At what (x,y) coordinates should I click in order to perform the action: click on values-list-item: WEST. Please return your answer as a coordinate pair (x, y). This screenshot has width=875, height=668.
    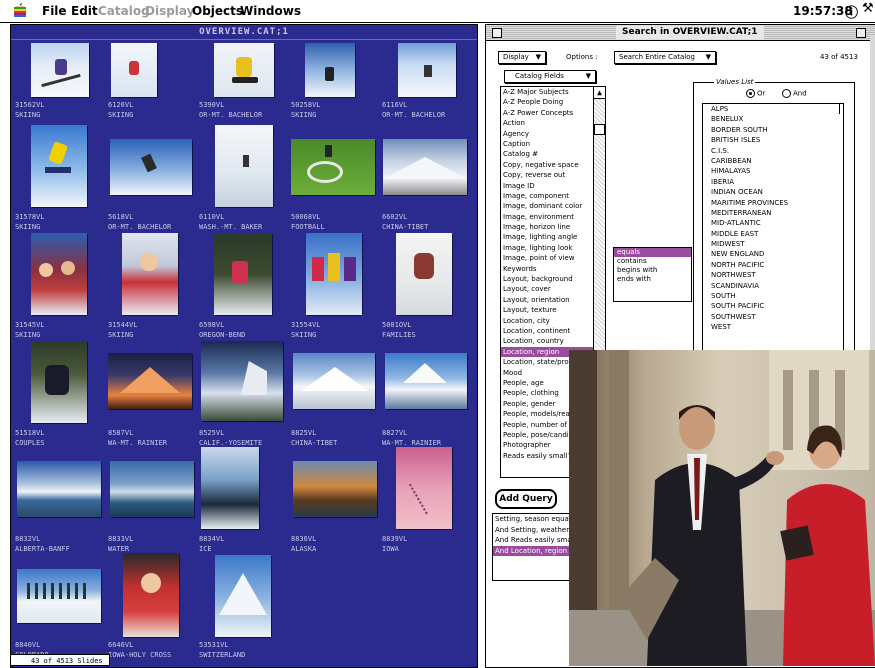
    Looking at the image, I should click on (775, 327).